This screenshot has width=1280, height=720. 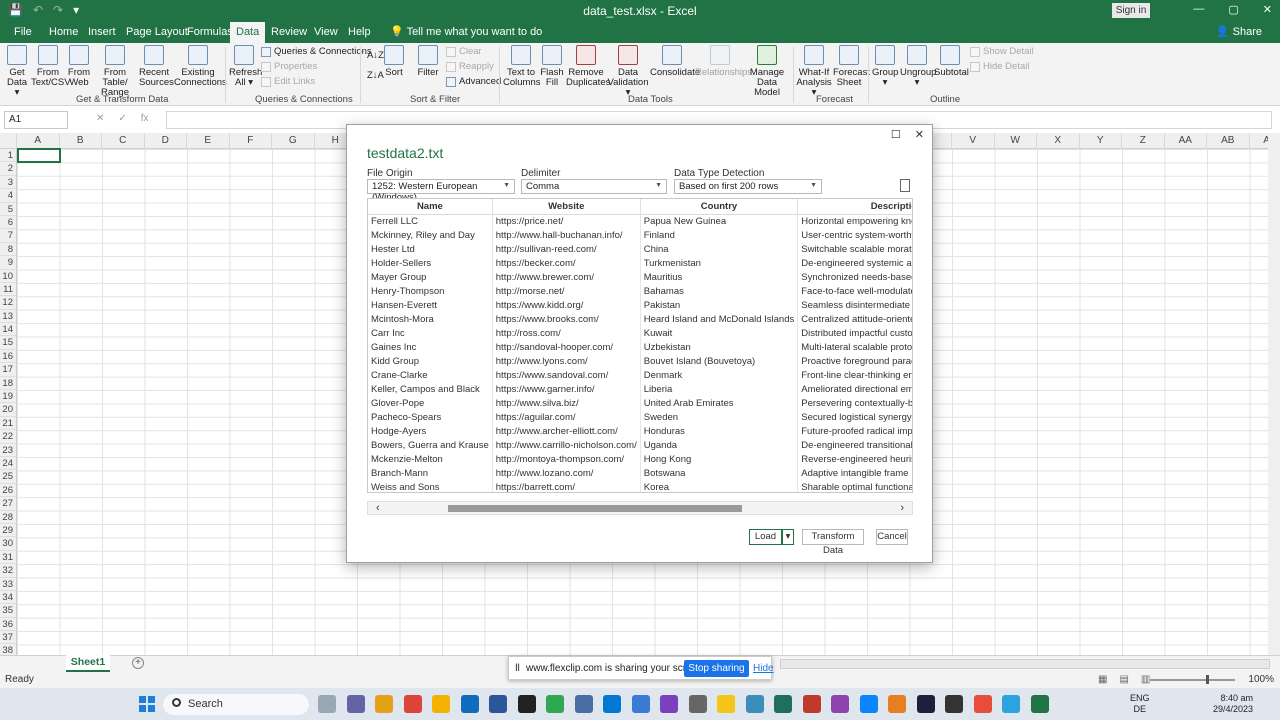 I want to click on select-all-corner, so click(x=8, y=141).